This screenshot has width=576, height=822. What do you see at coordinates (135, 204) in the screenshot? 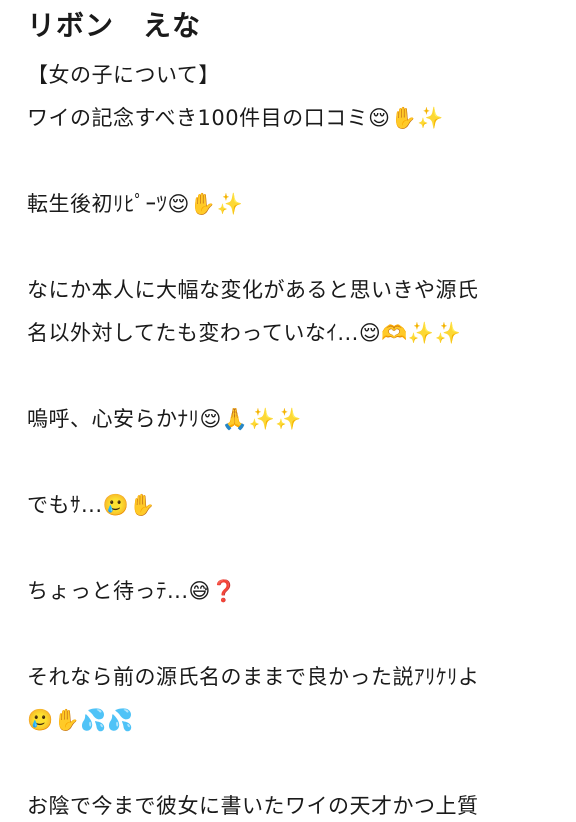
I see `body-line: 転生後初ﾘﾋﾟｰﾂ😌✋✨` at bounding box center [135, 204].